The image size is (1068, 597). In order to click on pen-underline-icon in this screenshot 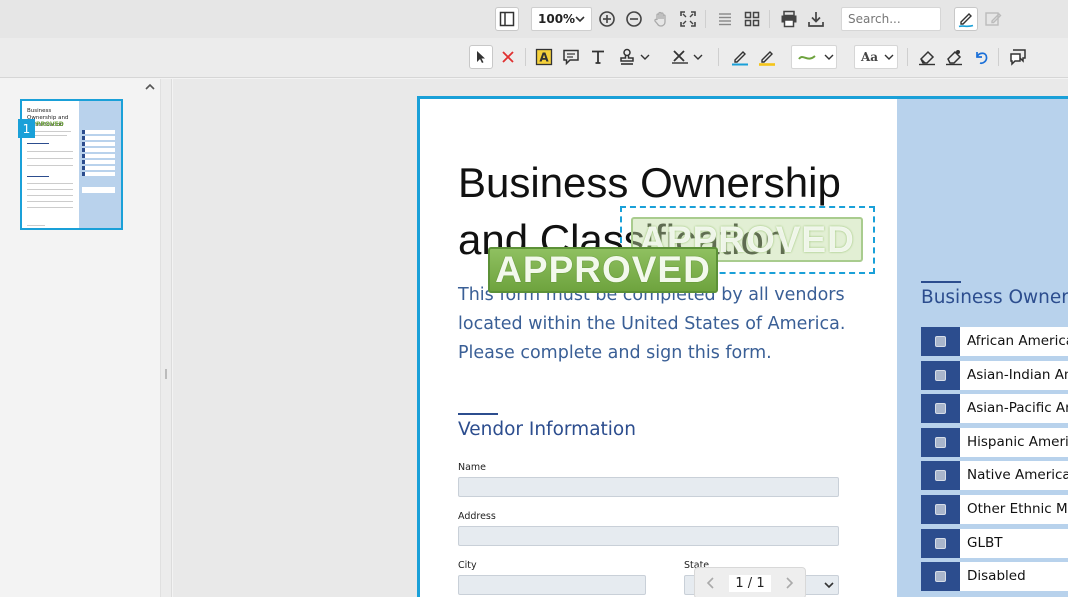, I will do `click(966, 20)`.